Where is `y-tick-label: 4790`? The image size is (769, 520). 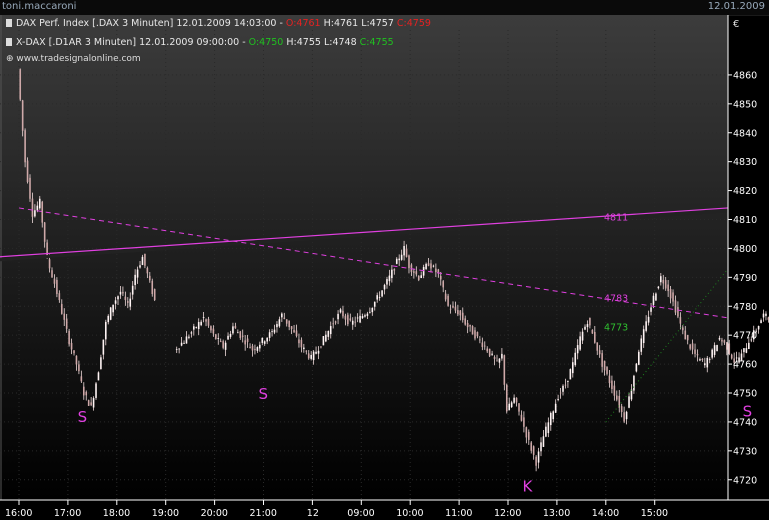
y-tick-label: 4790 is located at coordinates (745, 278).